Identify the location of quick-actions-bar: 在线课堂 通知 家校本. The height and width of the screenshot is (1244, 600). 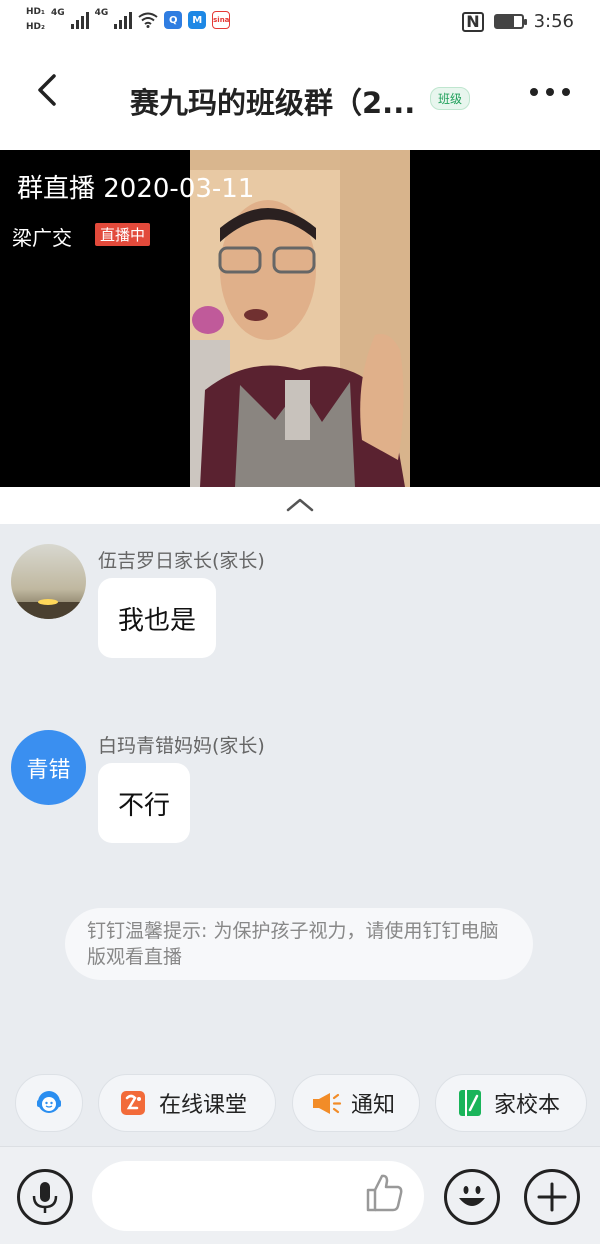
(300, 1104).